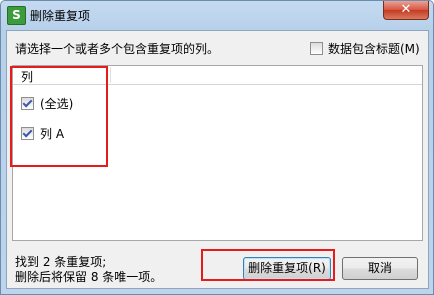 The height and width of the screenshot is (295, 434). What do you see at coordinates (27, 103) in the screenshot?
I see `select-all-checkbox` at bounding box center [27, 103].